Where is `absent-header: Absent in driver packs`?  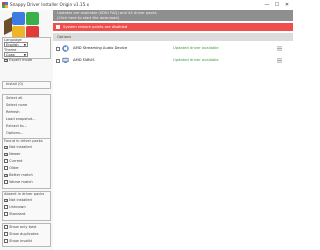 absent-header: Absent in driver packs is located at coordinates (24, 194).